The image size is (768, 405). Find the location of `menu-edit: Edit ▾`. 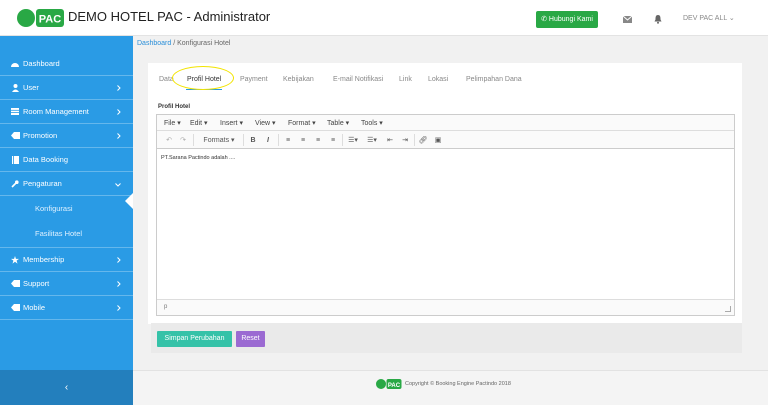

menu-edit: Edit ▾ is located at coordinates (199, 123).